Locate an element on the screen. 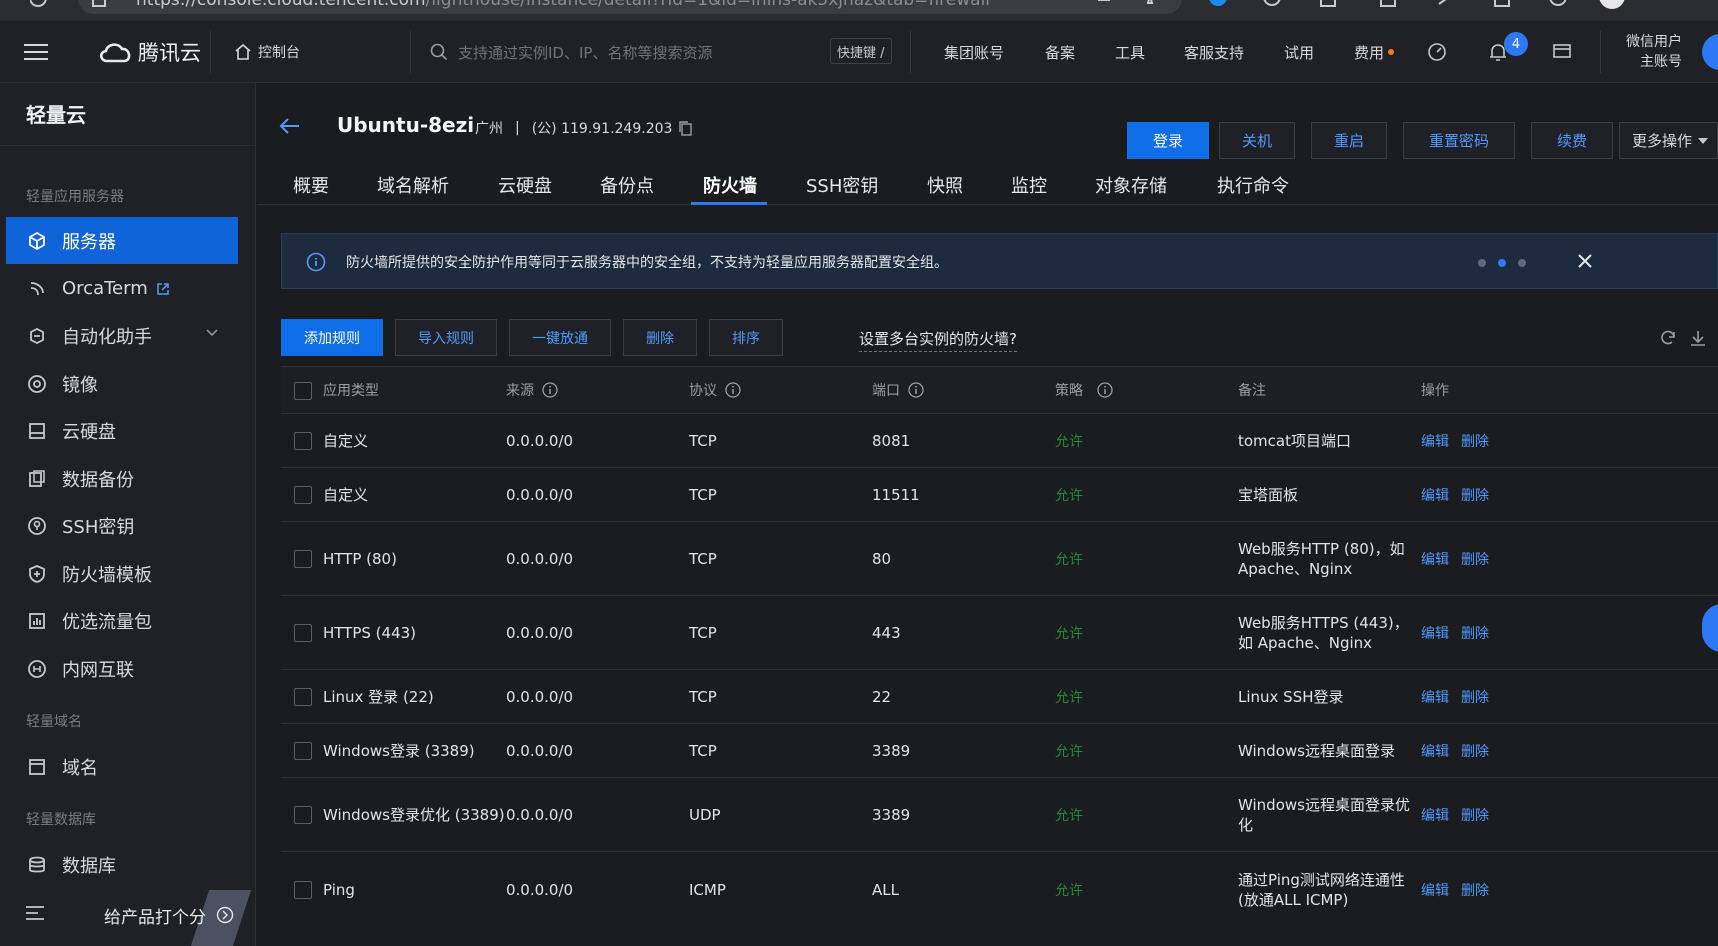  nav-link-tools: 工具 is located at coordinates (1130, 52).